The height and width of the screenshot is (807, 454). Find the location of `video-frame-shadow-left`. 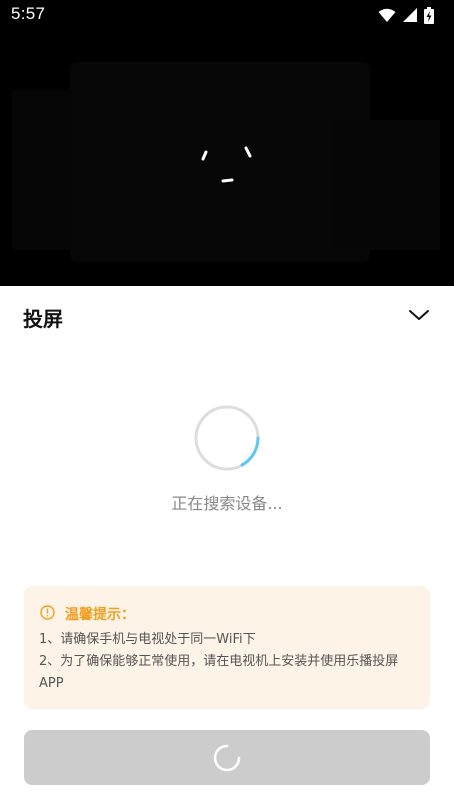

video-frame-shadow-left is located at coordinates (42, 170).